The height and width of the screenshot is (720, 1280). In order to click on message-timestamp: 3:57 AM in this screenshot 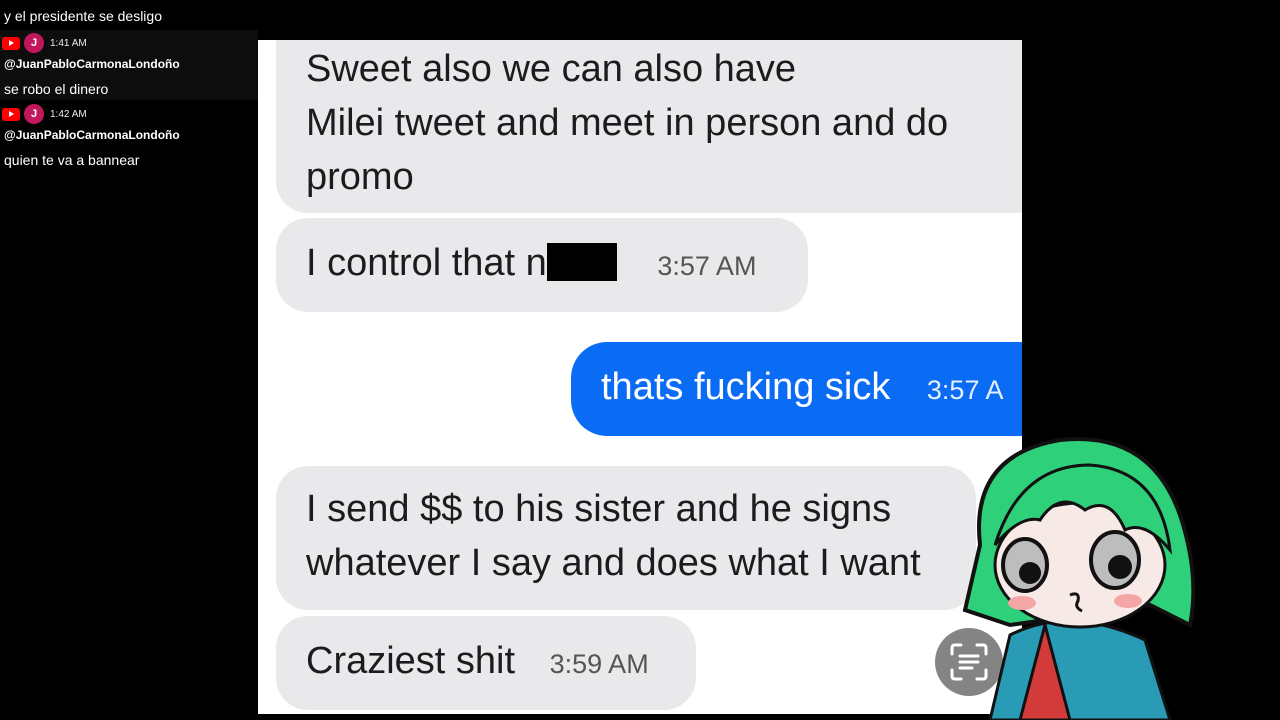, I will do `click(707, 266)`.